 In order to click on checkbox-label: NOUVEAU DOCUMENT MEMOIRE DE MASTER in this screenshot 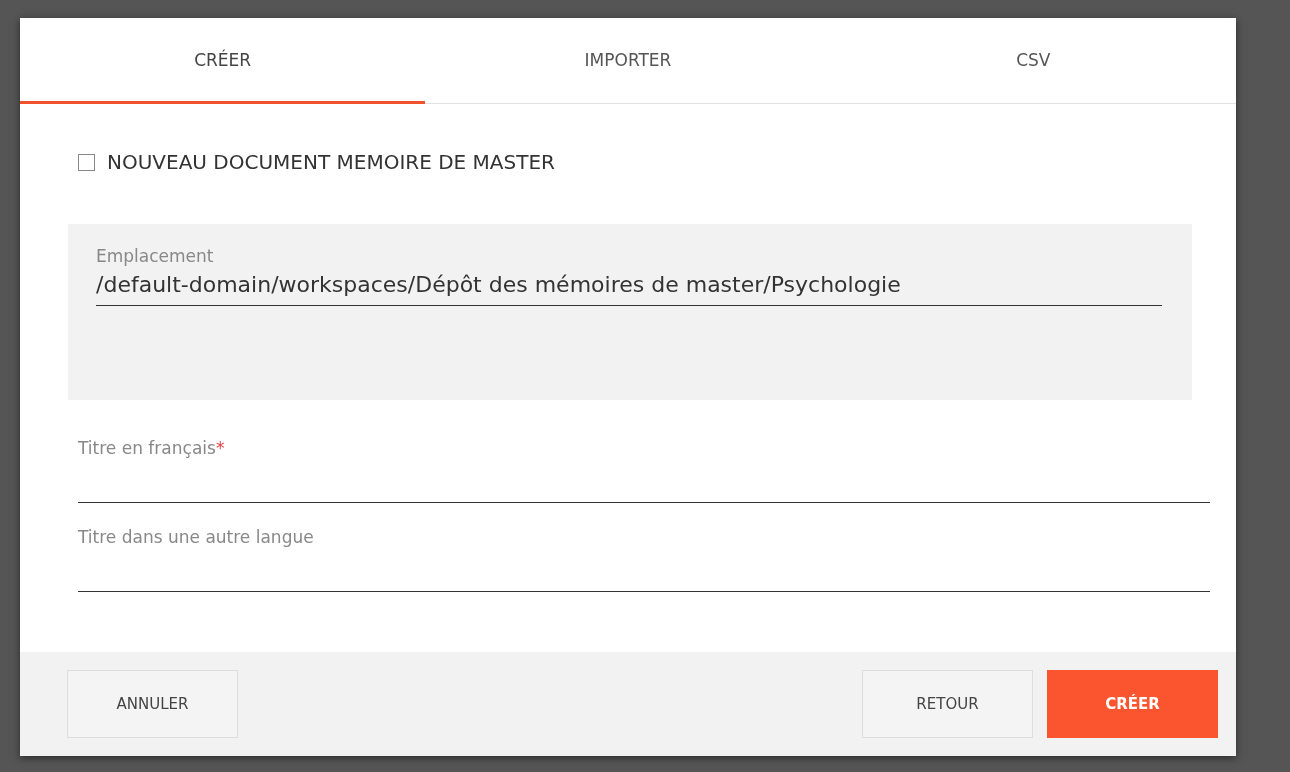, I will do `click(331, 162)`.